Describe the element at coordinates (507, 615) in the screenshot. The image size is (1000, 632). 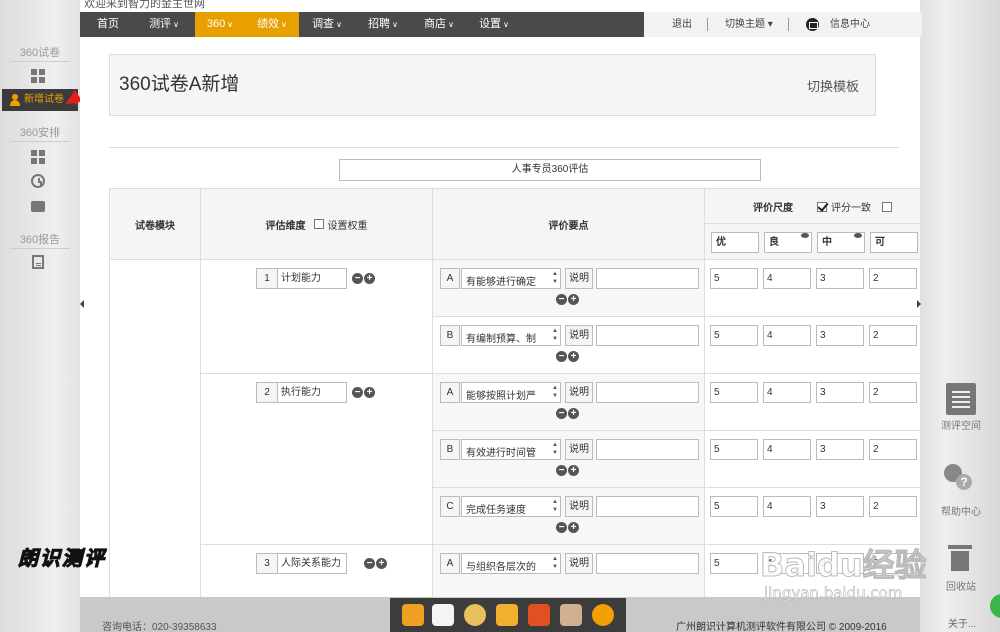
I see `checklist-icon` at that location.